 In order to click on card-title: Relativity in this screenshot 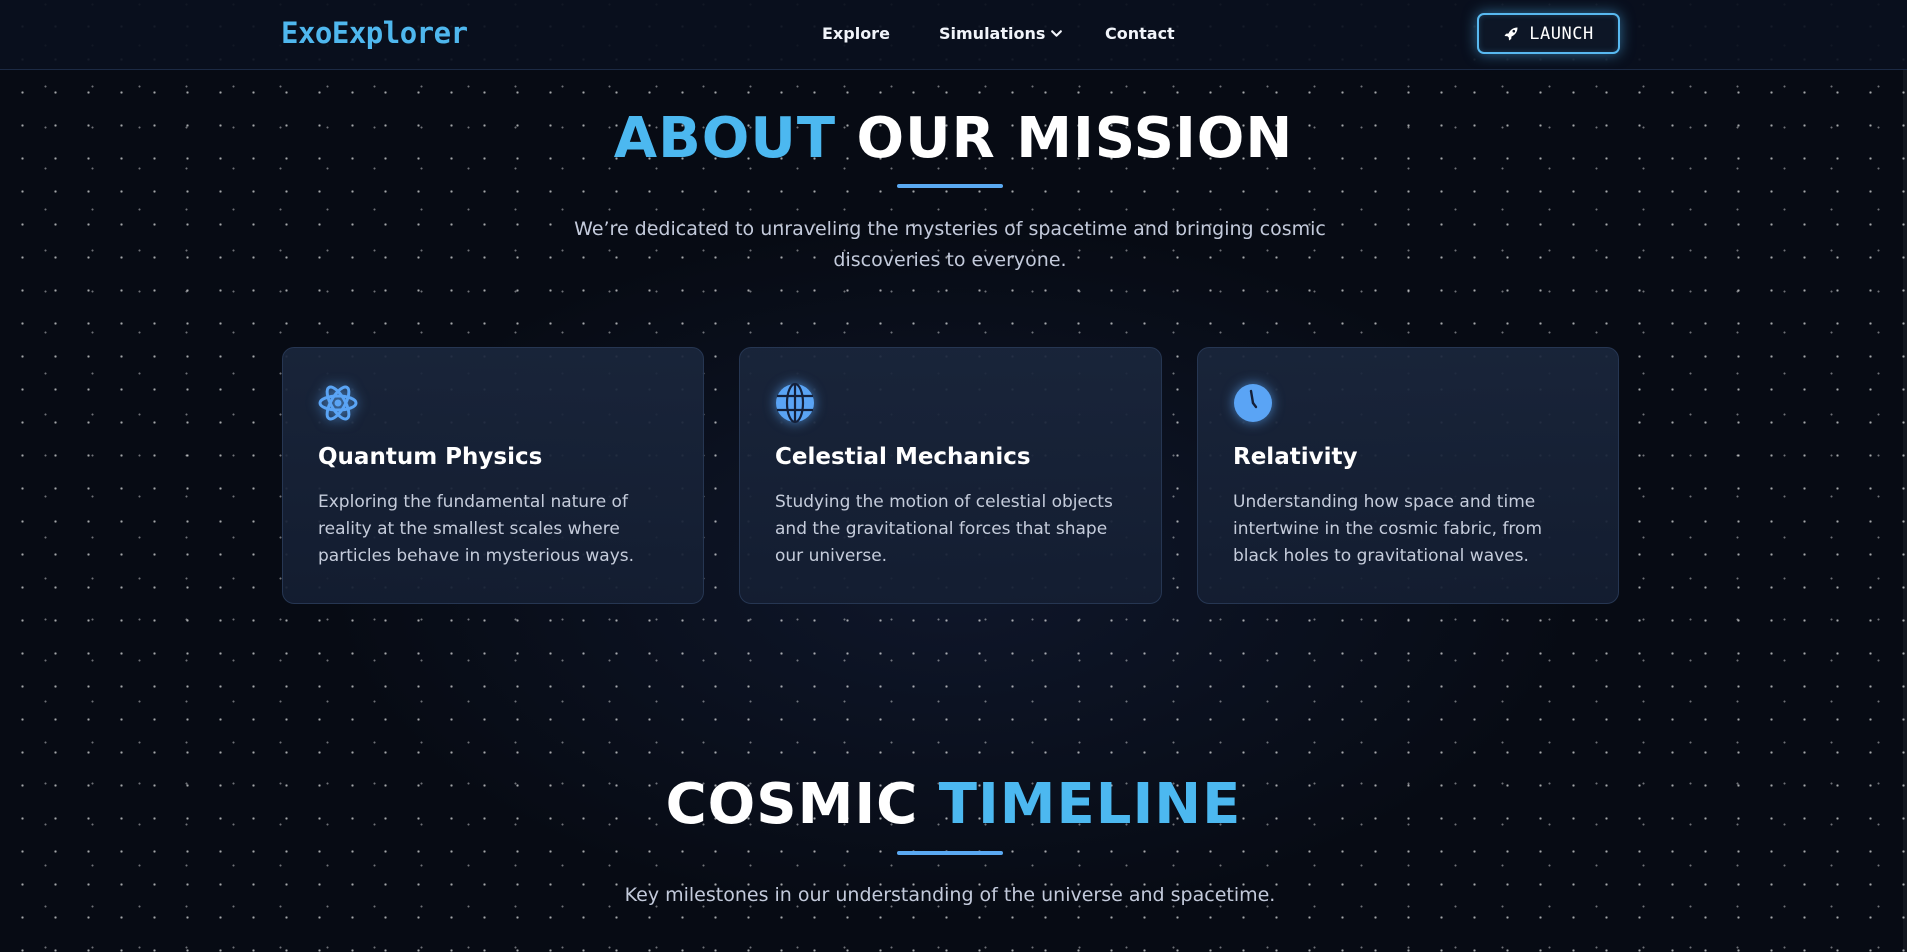, I will do `click(1295, 457)`.